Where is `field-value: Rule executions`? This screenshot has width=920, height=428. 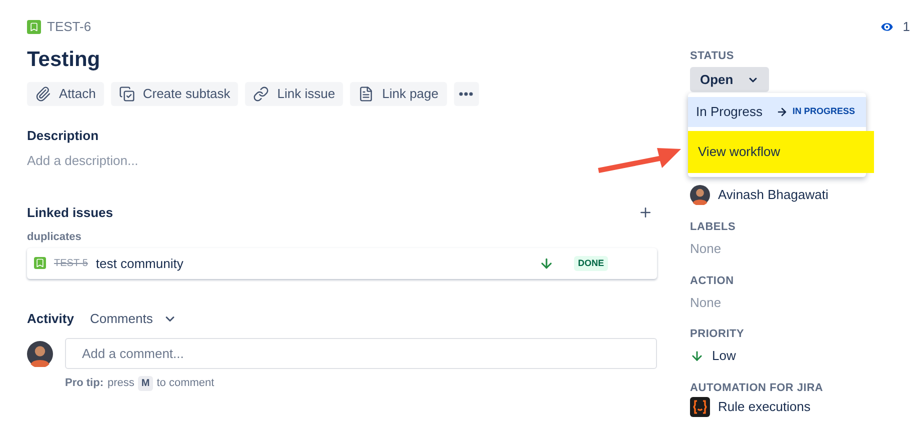 field-value: Rule executions is located at coordinates (764, 407).